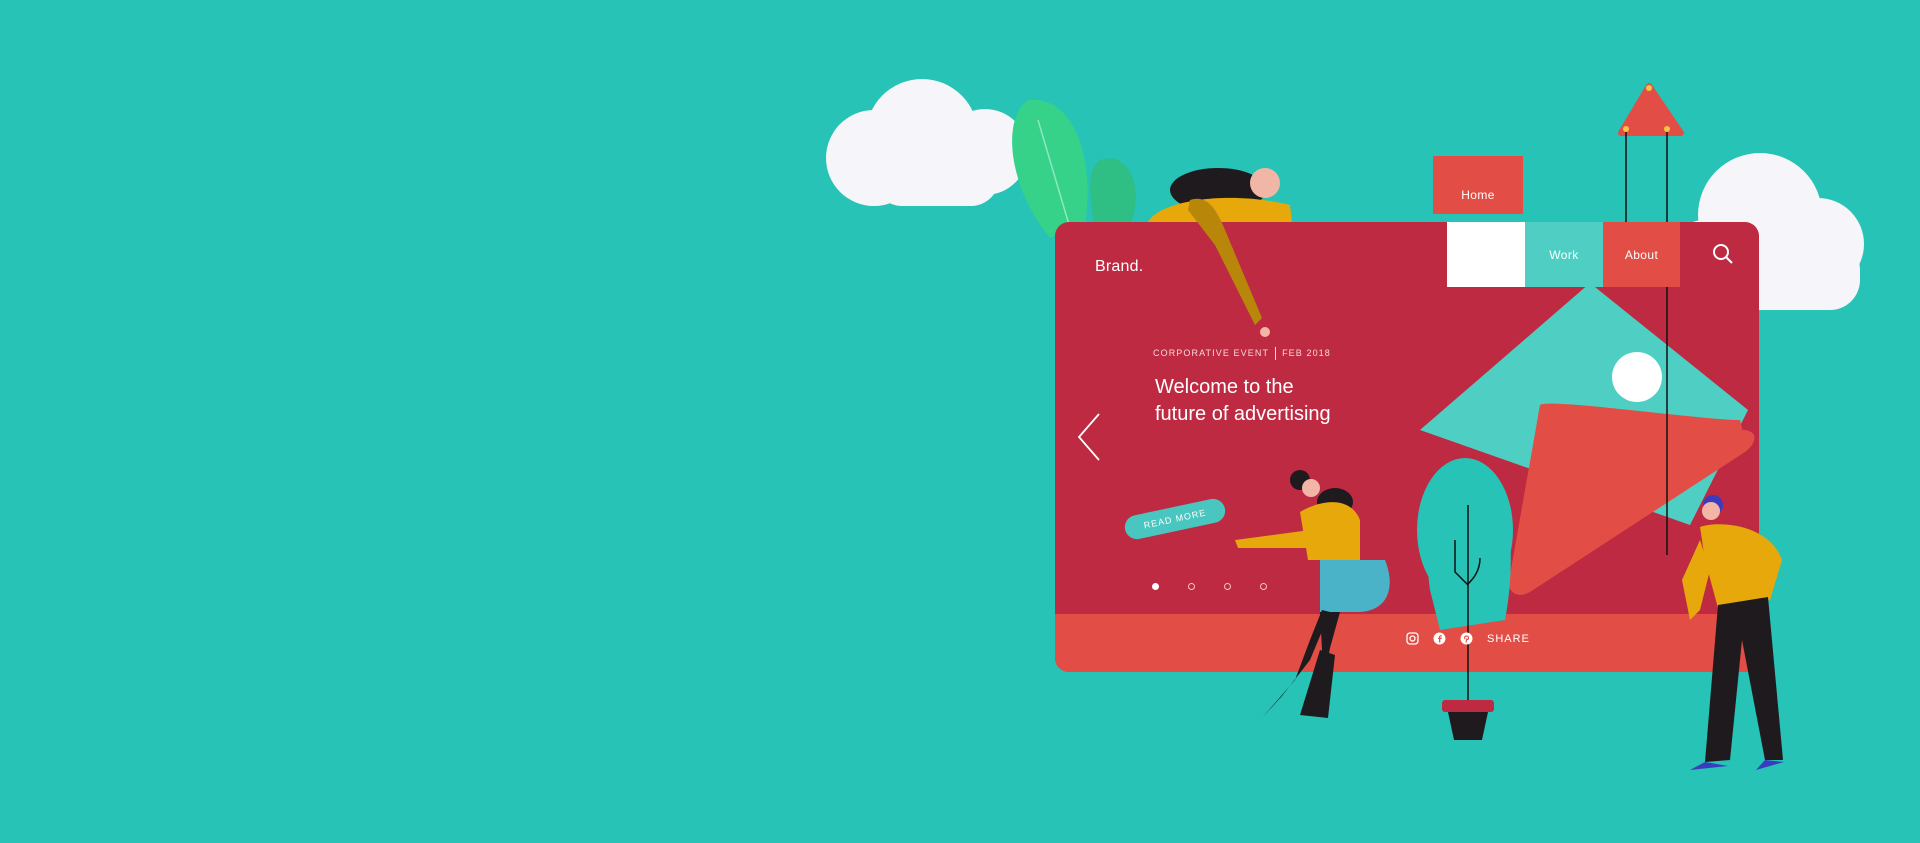 This screenshot has height=843, width=1920. Describe the element at coordinates (1439, 638) in the screenshot. I see `facebook-icon` at that location.